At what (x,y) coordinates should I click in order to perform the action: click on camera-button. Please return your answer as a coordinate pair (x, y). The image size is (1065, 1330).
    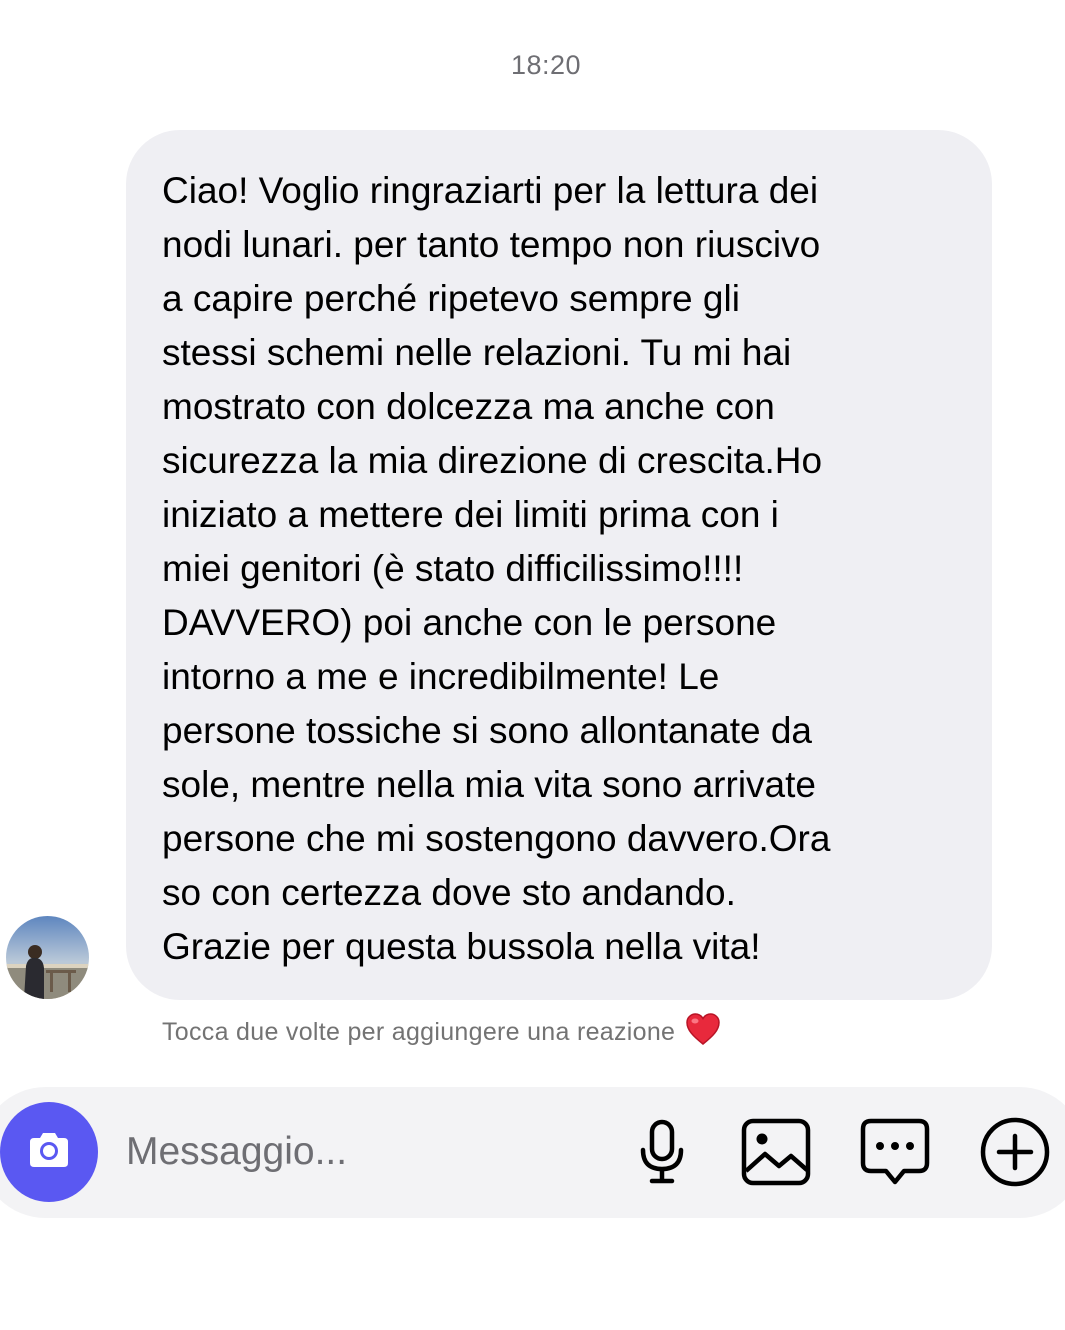
    Looking at the image, I should click on (49, 1152).